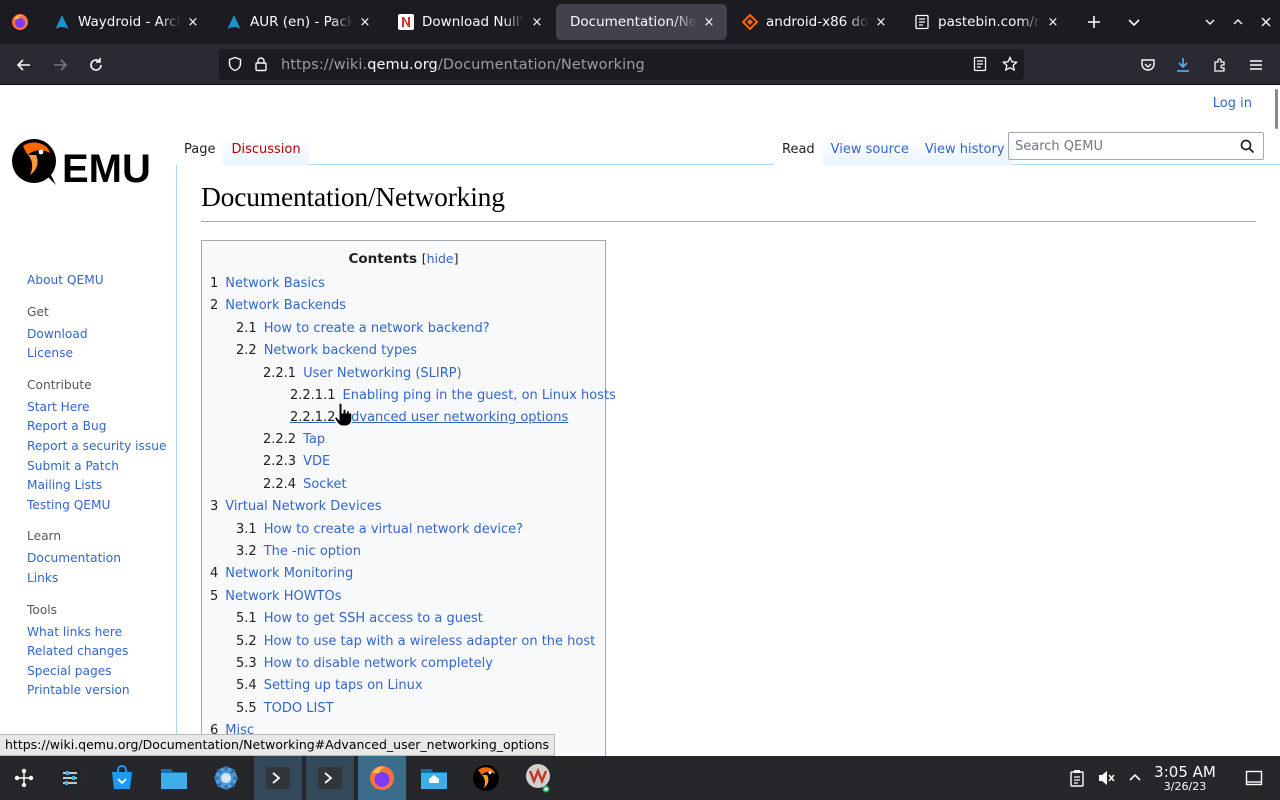 The height and width of the screenshot is (800, 1280). I want to click on clipboard-icon, so click(1077, 778).